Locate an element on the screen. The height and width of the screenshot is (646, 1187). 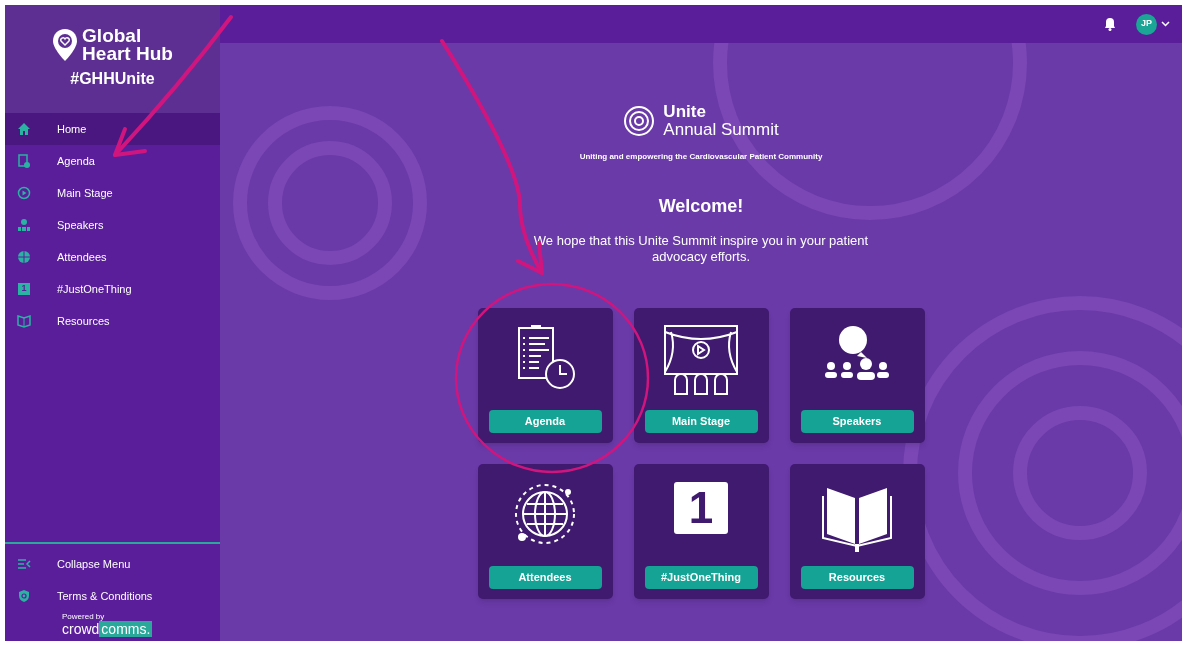
menu-card: Resources is located at coordinates (857, 531).